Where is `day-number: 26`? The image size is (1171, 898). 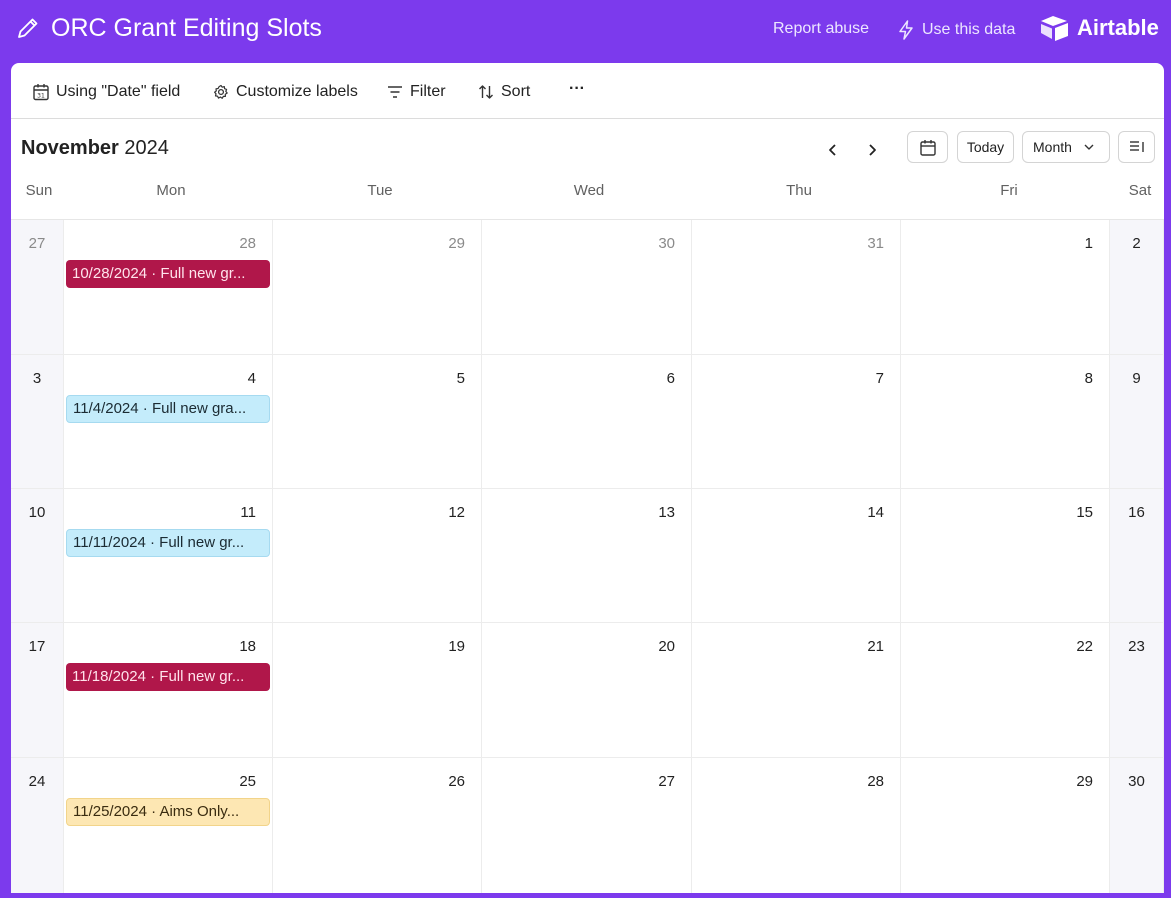
day-number: 26 is located at coordinates (456, 781).